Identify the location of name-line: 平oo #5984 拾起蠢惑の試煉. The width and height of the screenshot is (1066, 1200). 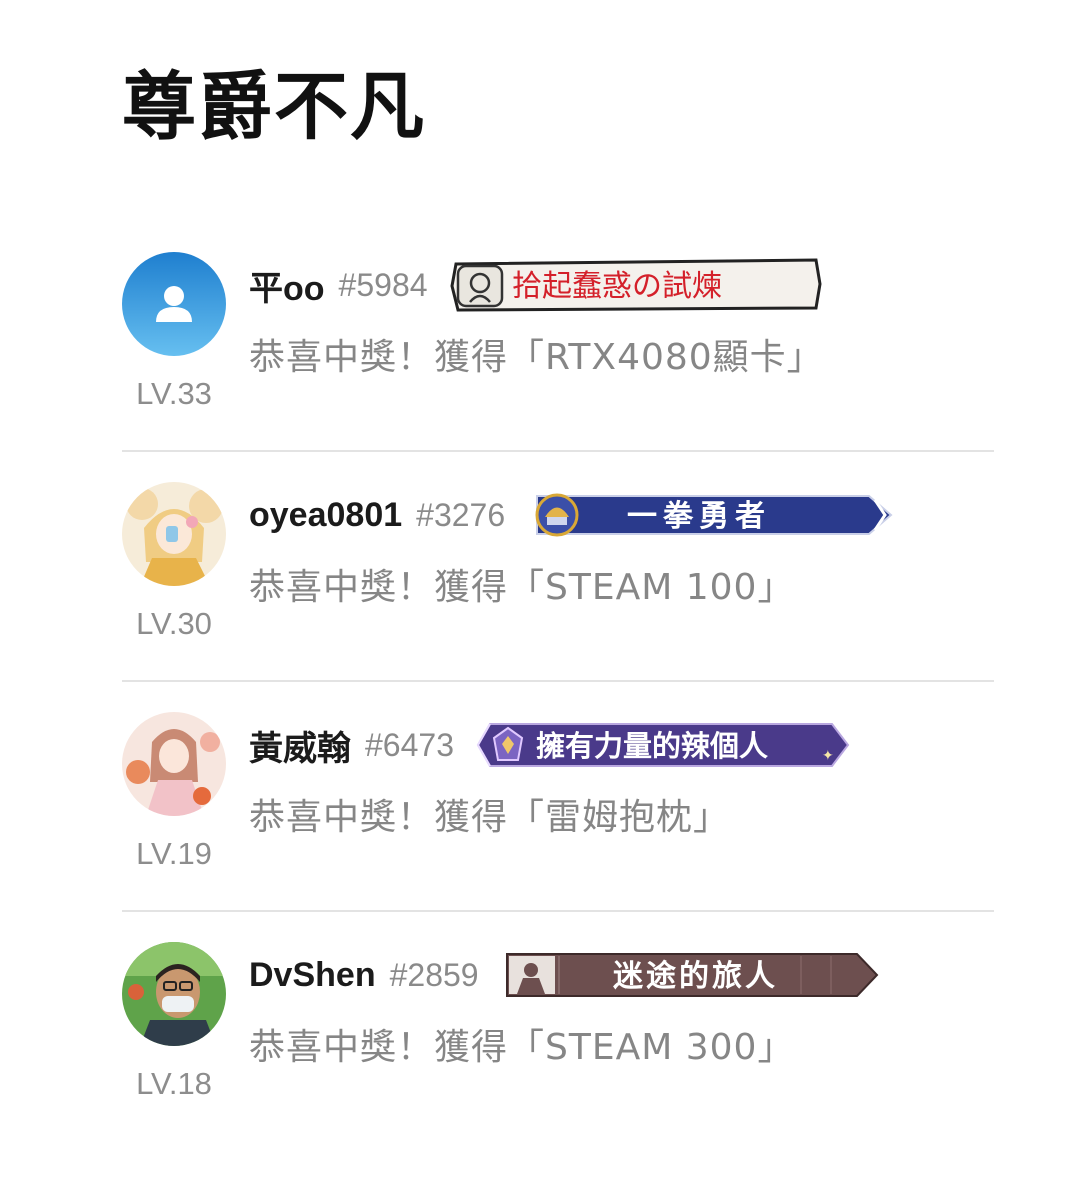
(621, 285).